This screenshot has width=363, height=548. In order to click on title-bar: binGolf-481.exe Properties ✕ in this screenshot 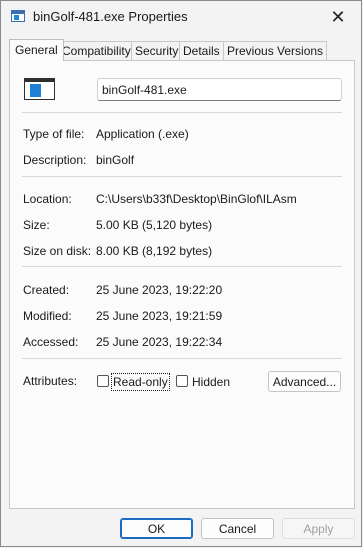, I will do `click(181, 17)`.